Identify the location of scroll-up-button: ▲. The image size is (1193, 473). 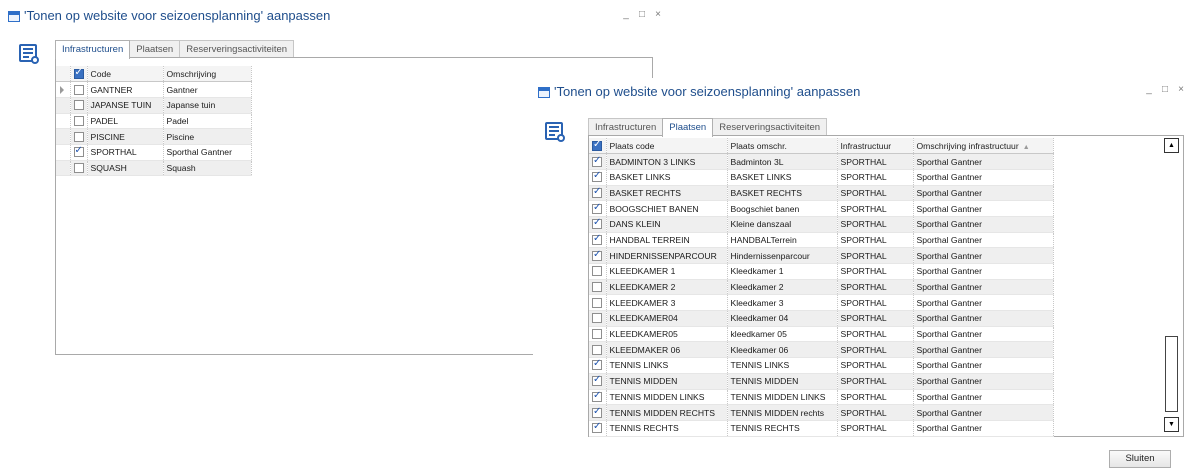
(1171, 145).